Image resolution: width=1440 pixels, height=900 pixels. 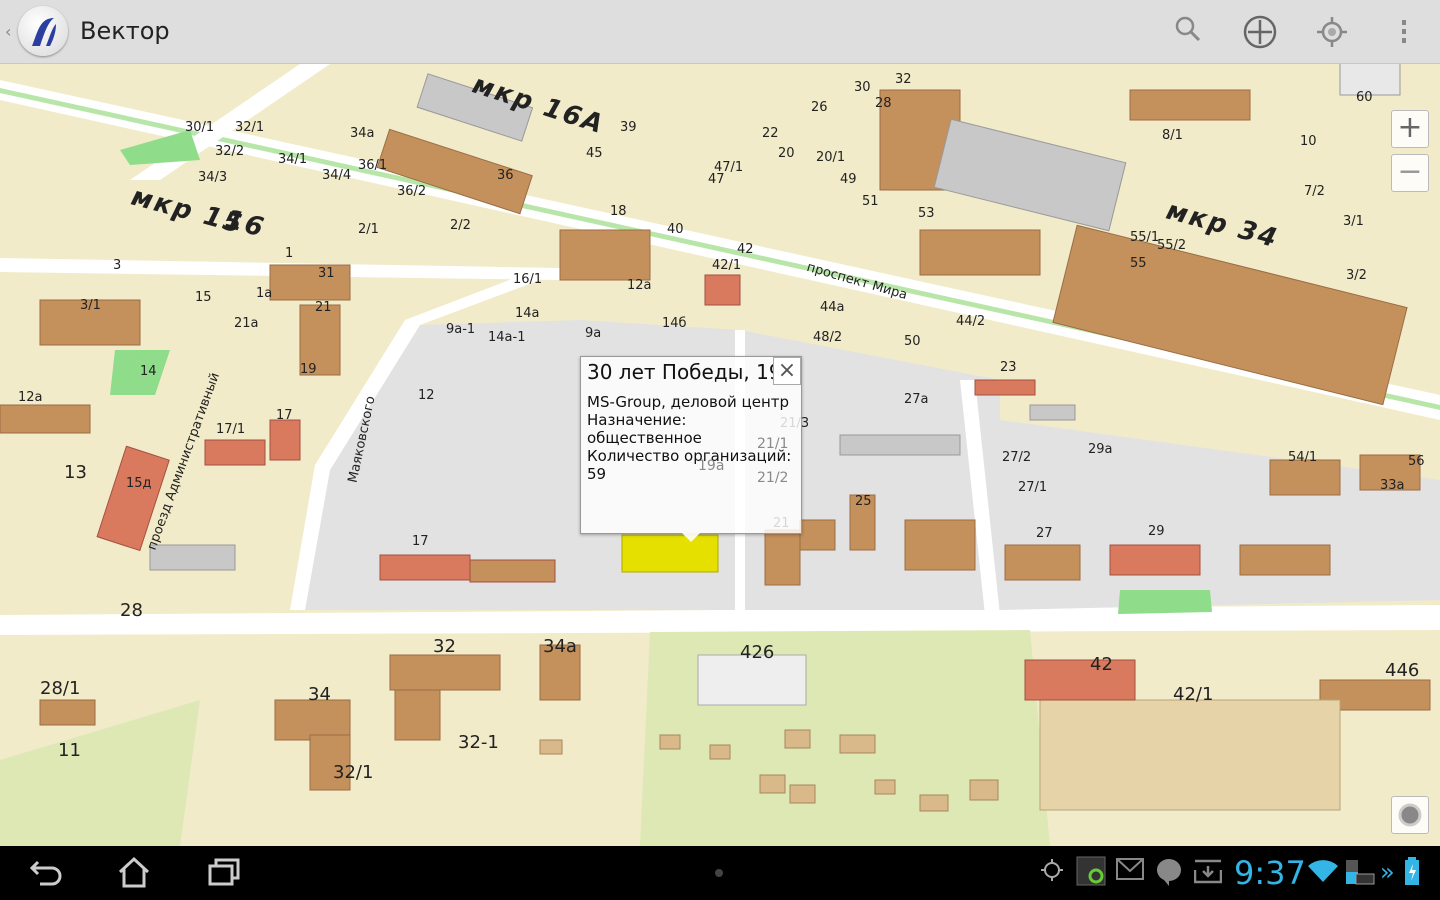 I want to click on house-label: 27/1, so click(x=1033, y=487).